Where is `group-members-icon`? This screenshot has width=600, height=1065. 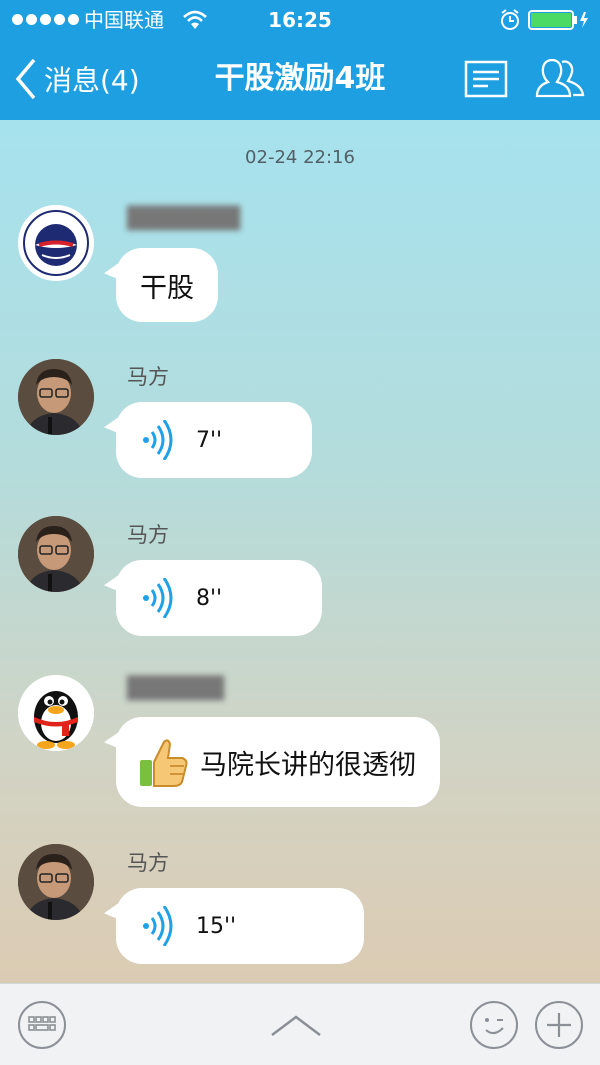
group-members-icon is located at coordinates (561, 78).